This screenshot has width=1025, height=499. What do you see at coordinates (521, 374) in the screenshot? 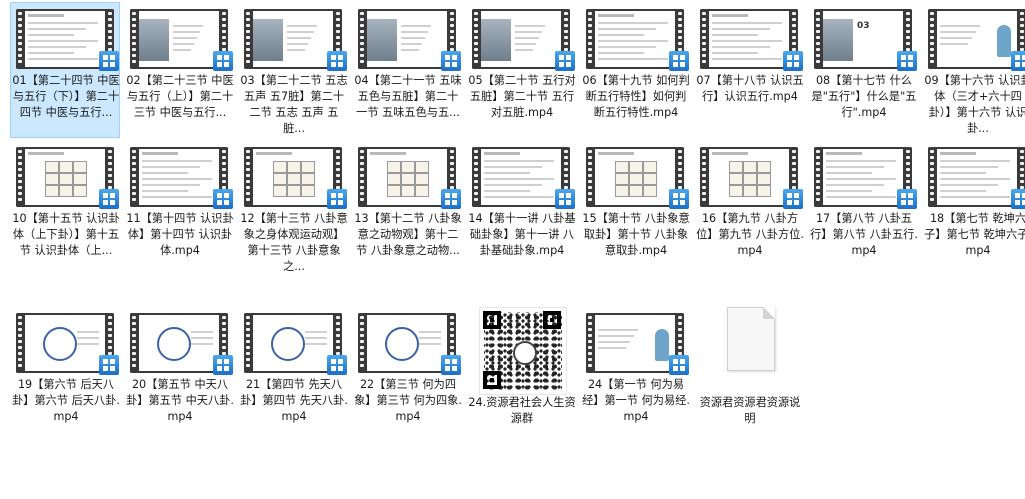
I see `file-item-image: 24.资源君社会人生资源群` at bounding box center [521, 374].